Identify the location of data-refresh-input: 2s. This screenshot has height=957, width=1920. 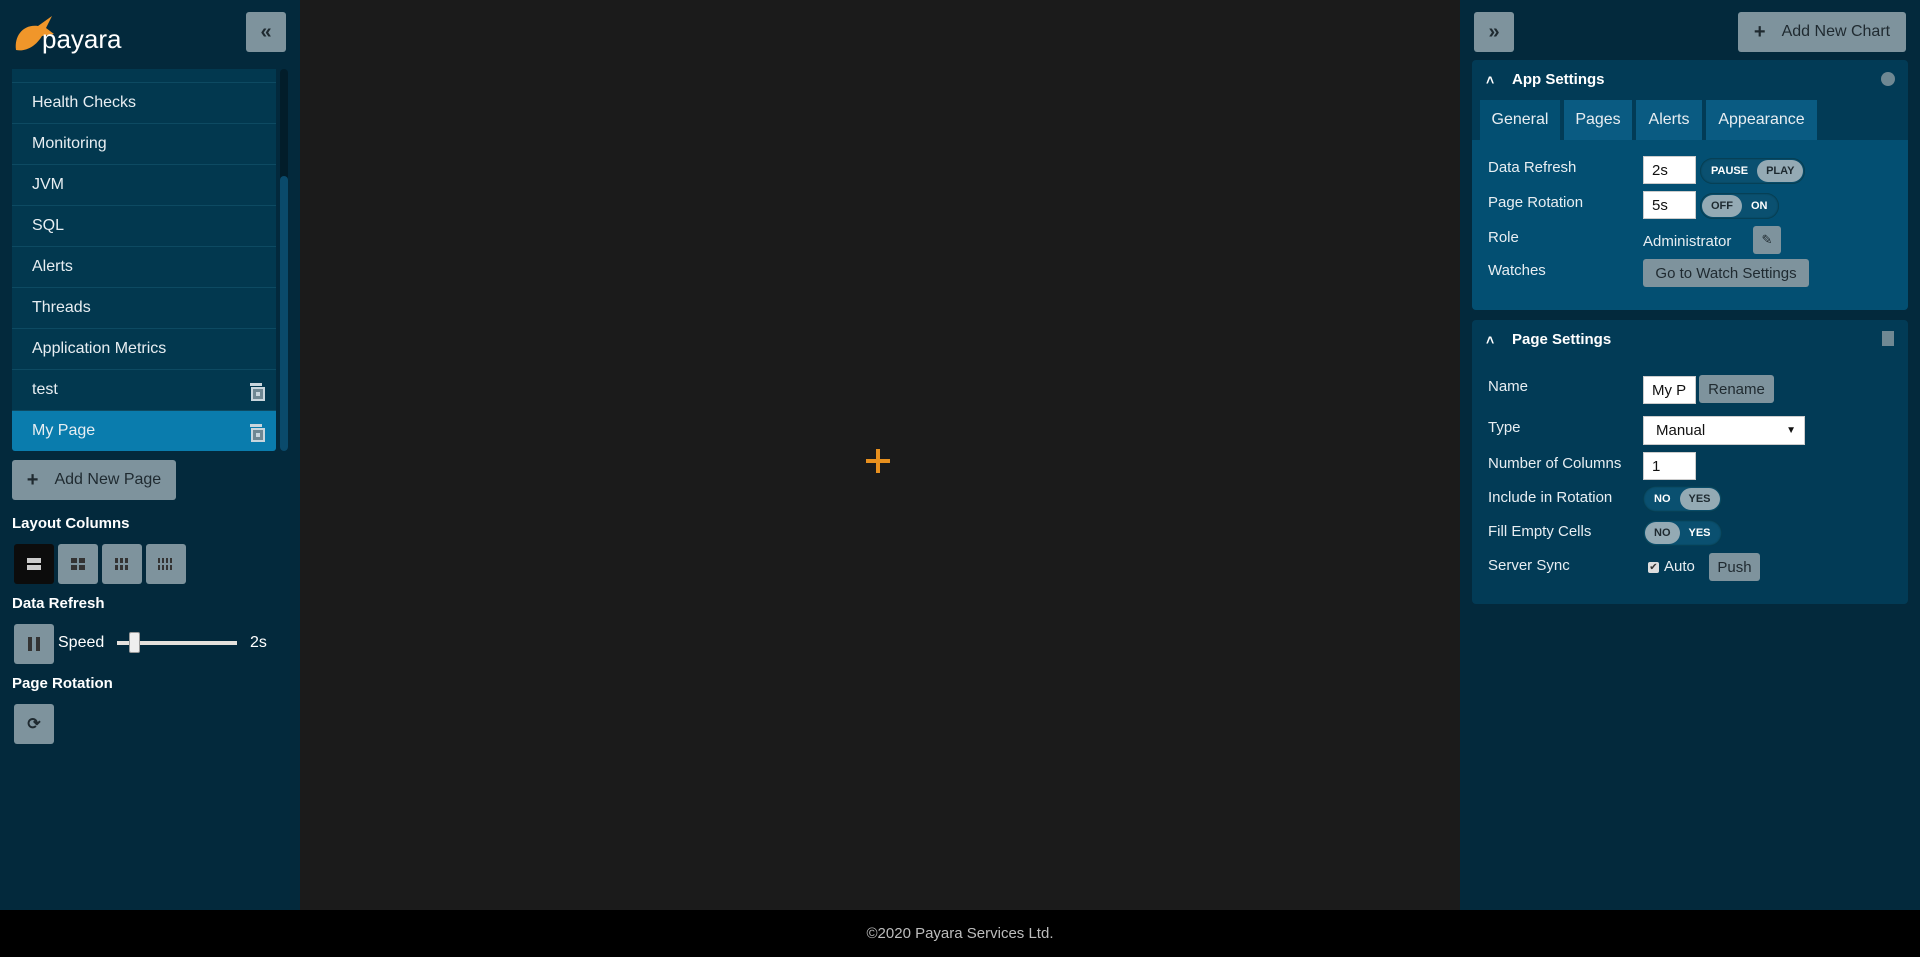
(1669, 170).